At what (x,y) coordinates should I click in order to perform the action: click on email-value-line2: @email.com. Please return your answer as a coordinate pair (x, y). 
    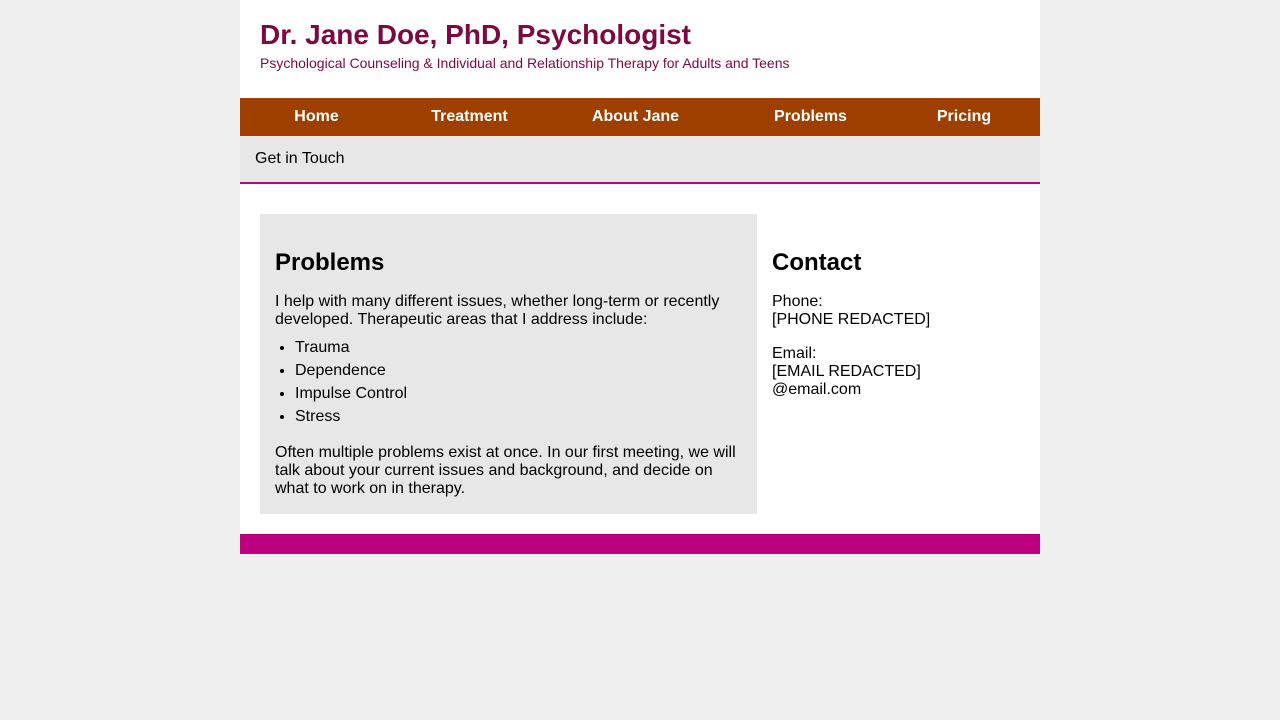
    Looking at the image, I should click on (817, 389).